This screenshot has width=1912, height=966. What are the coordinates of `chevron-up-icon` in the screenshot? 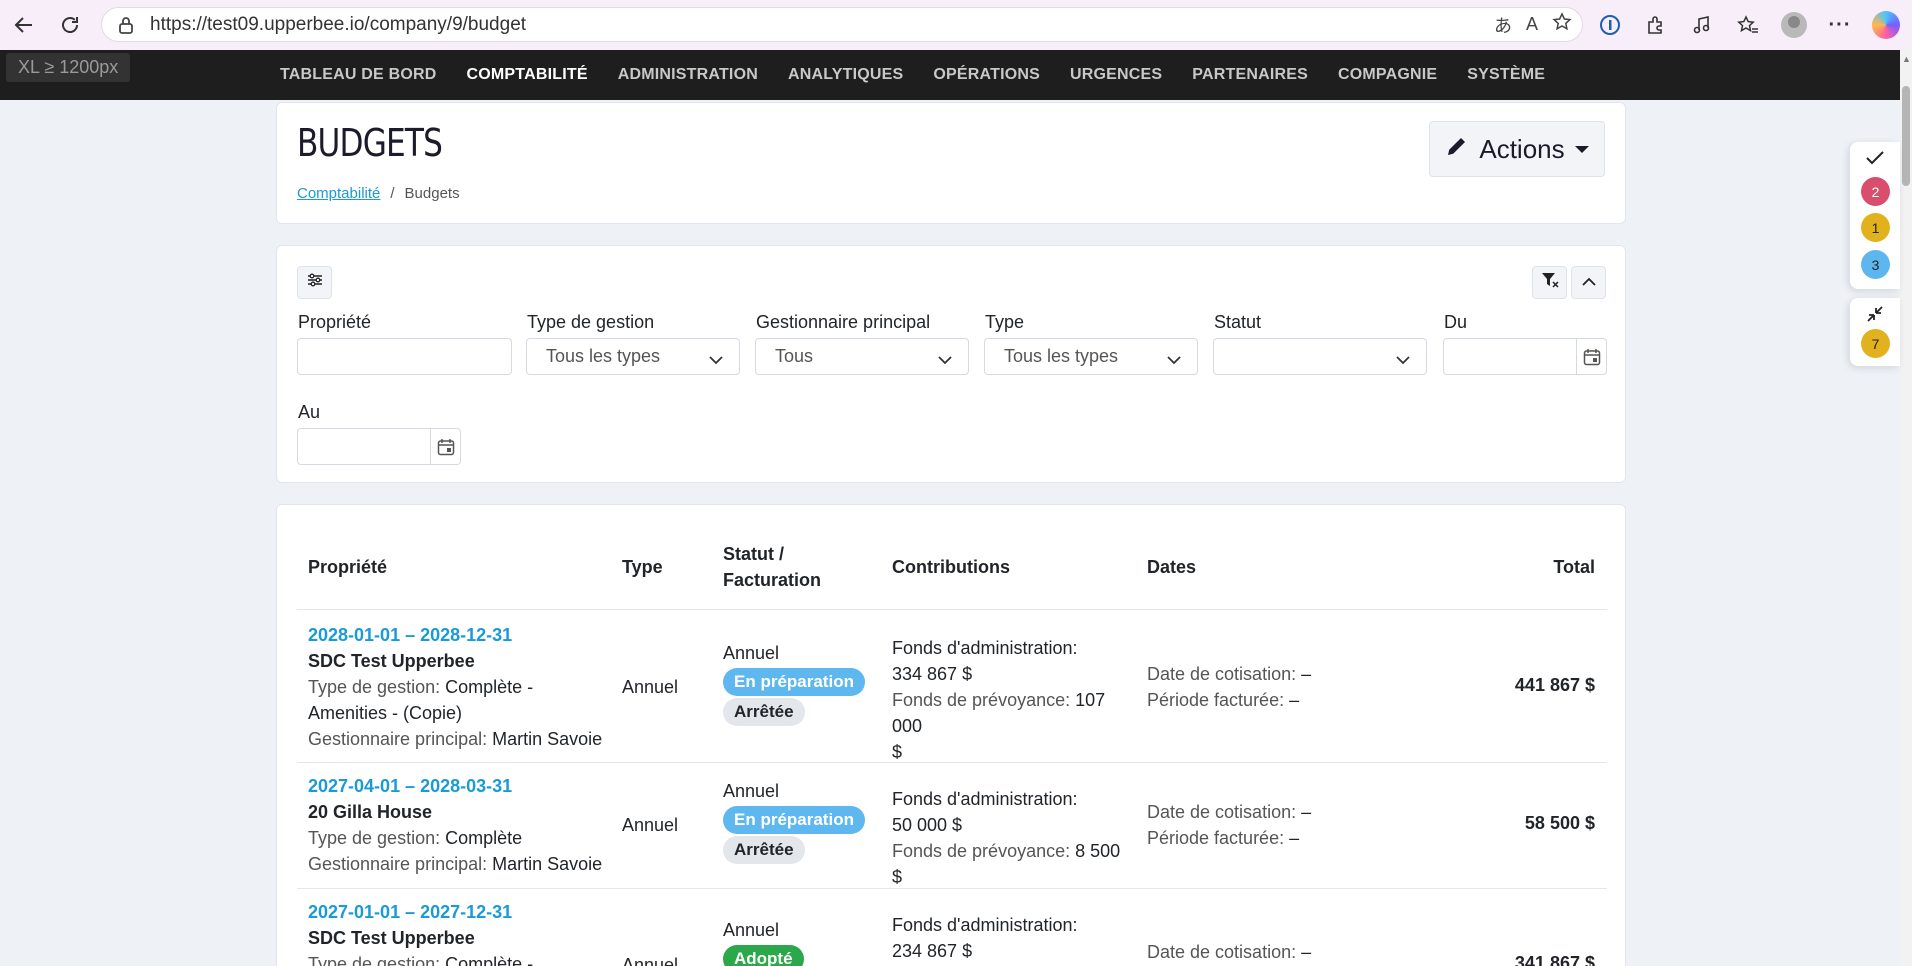 It's located at (1588, 283).